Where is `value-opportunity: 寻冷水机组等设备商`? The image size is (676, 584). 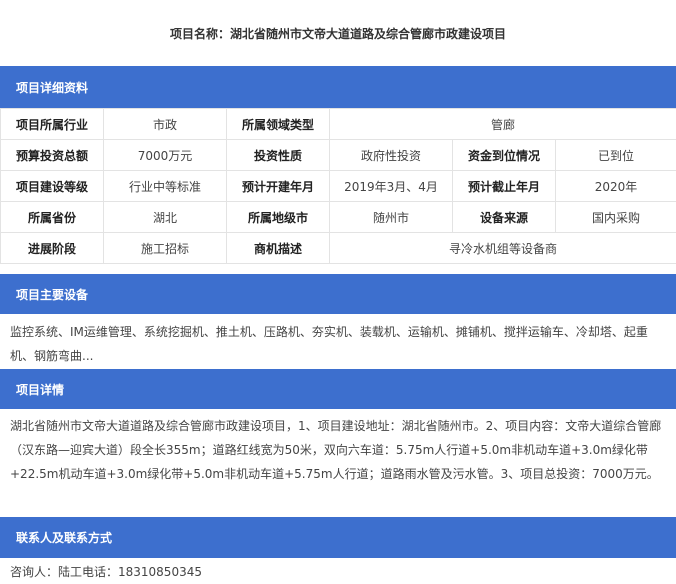
value-opportunity: 寻冷水机组等设备商 is located at coordinates (502, 248).